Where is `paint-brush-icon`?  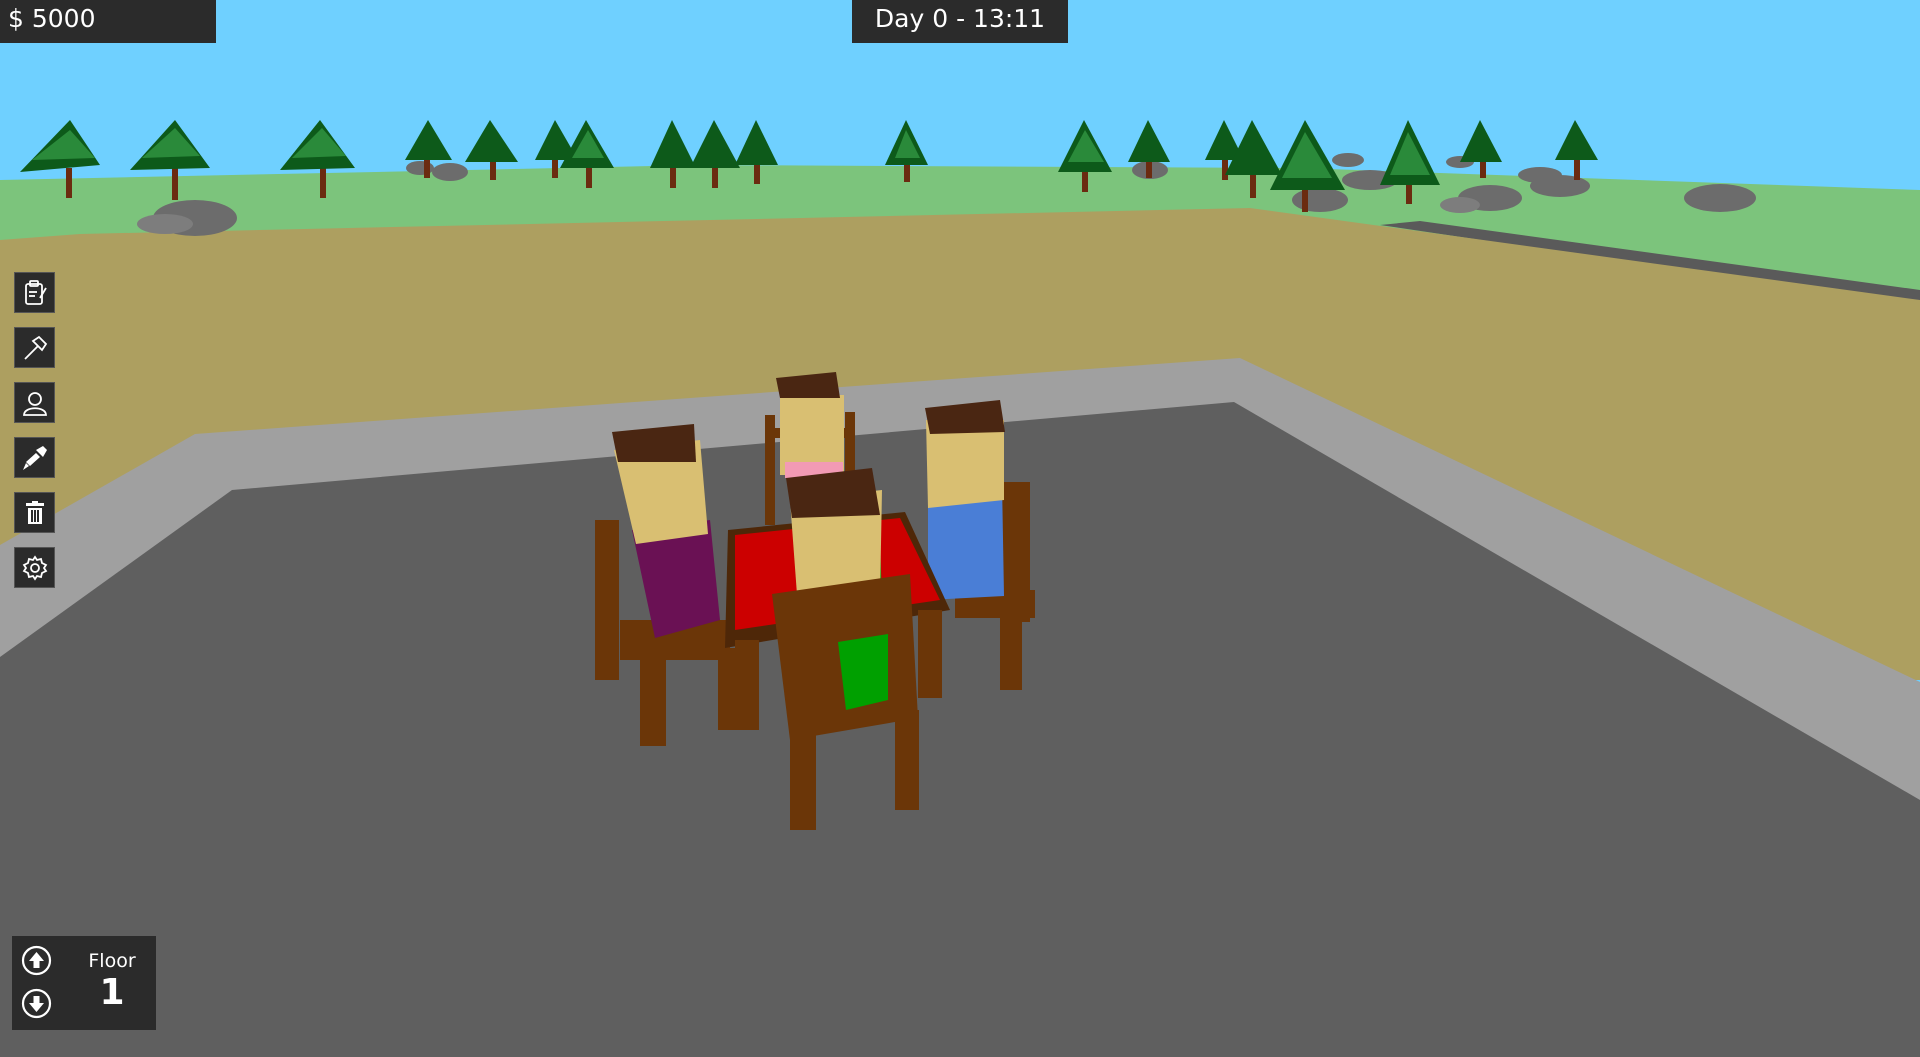
paint-brush-icon is located at coordinates (34, 457).